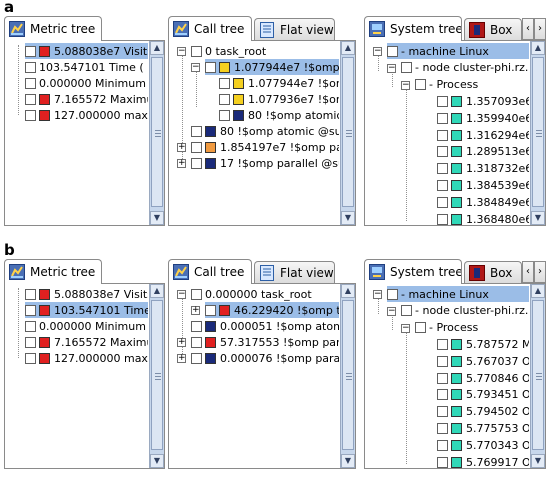 The image size is (550, 482). Describe the element at coordinates (483, 445) in the screenshot. I see `tree-row: 5.770343 OMP` at that location.